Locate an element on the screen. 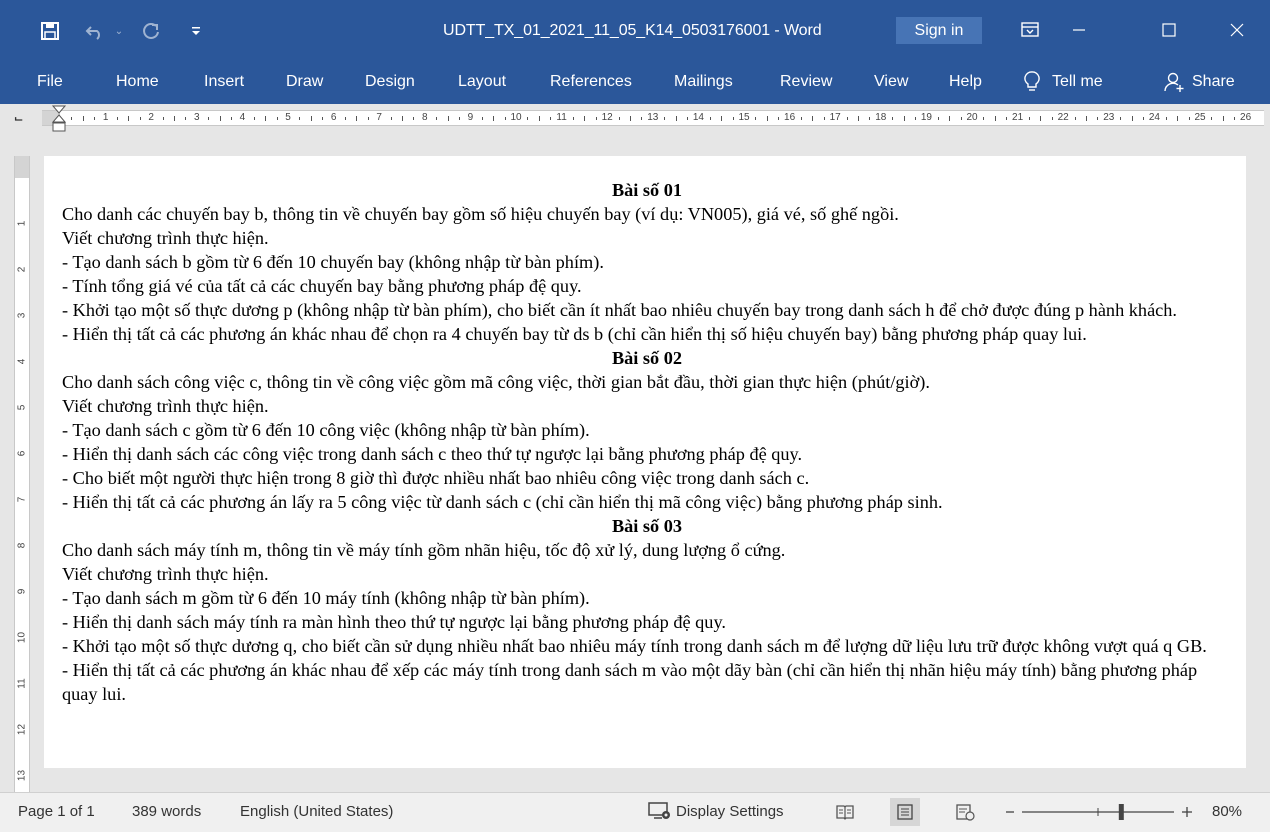 The height and width of the screenshot is (832, 1270). display-settings-button: Display Settings is located at coordinates (716, 811).